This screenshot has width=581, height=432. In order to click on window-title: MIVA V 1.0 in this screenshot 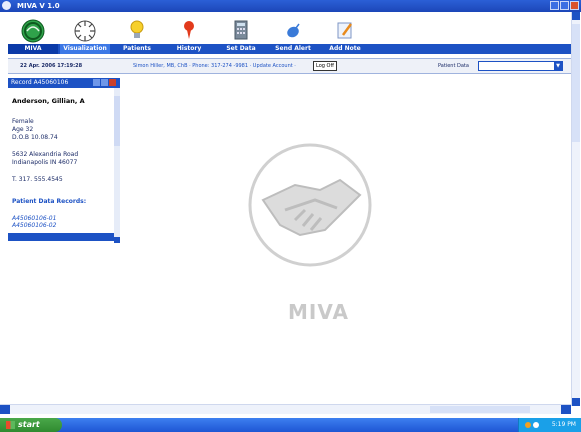, I will do `click(38, 6)`.